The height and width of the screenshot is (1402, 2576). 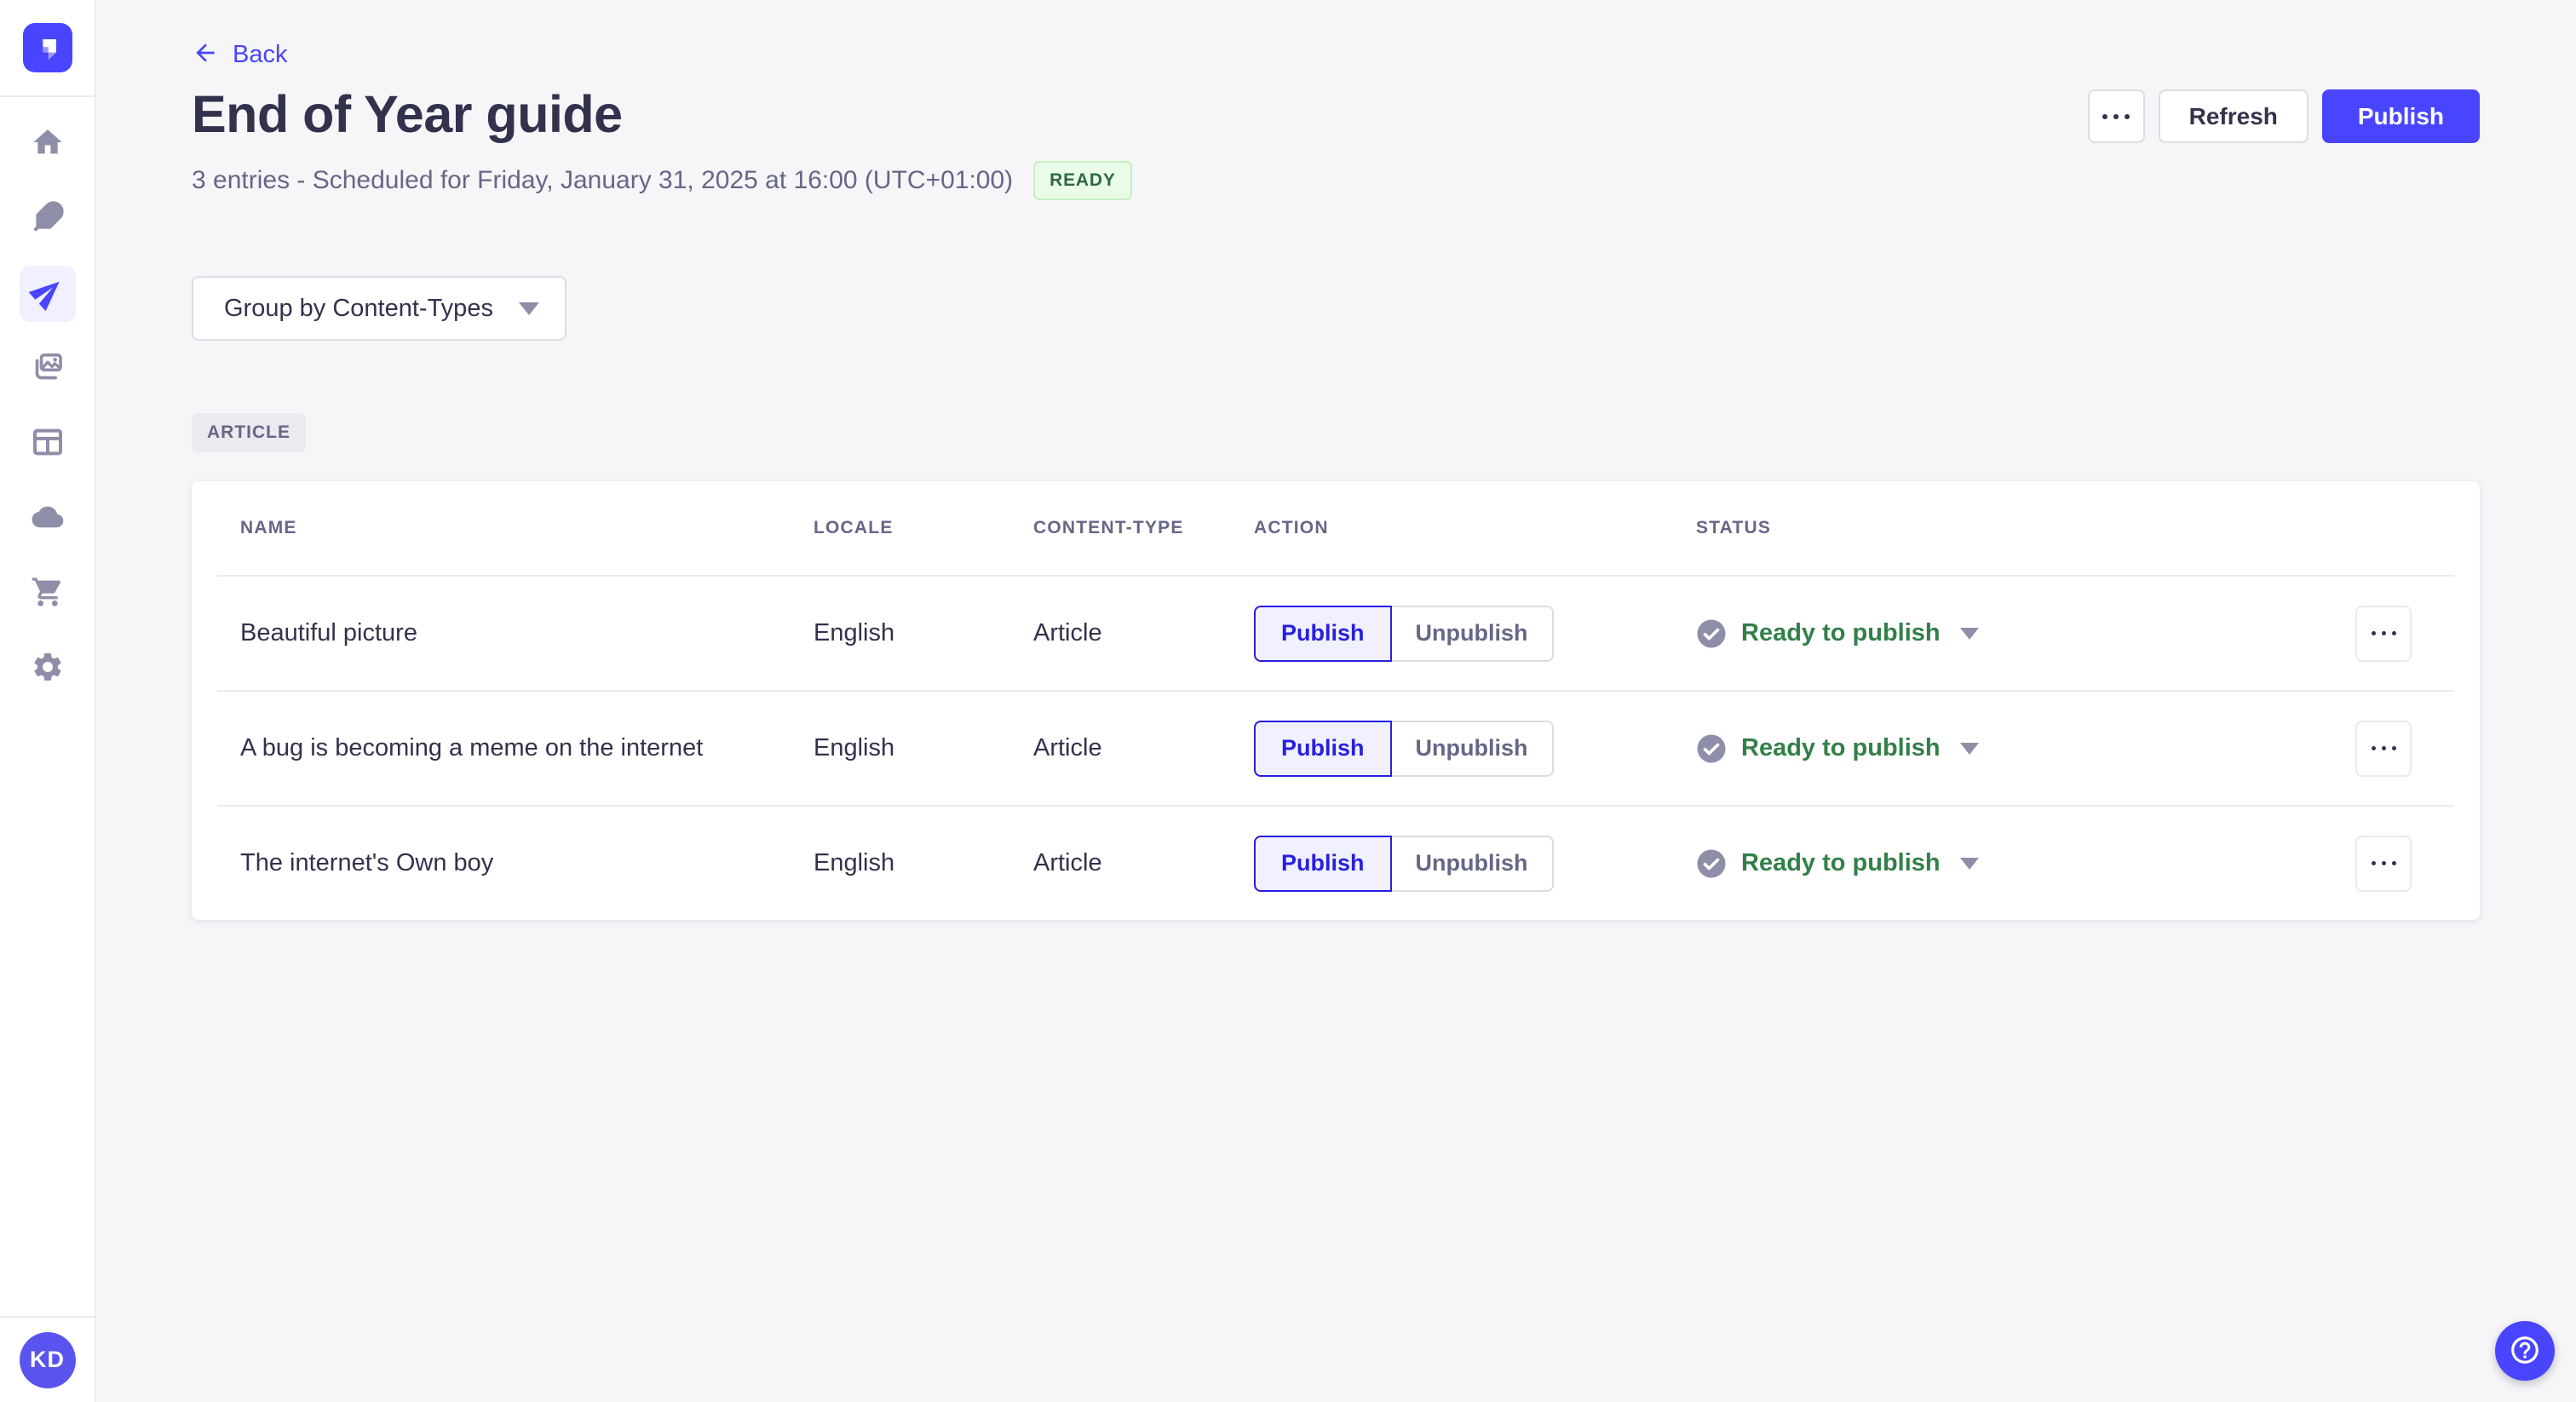 I want to click on sidebar: KD, so click(x=48, y=701).